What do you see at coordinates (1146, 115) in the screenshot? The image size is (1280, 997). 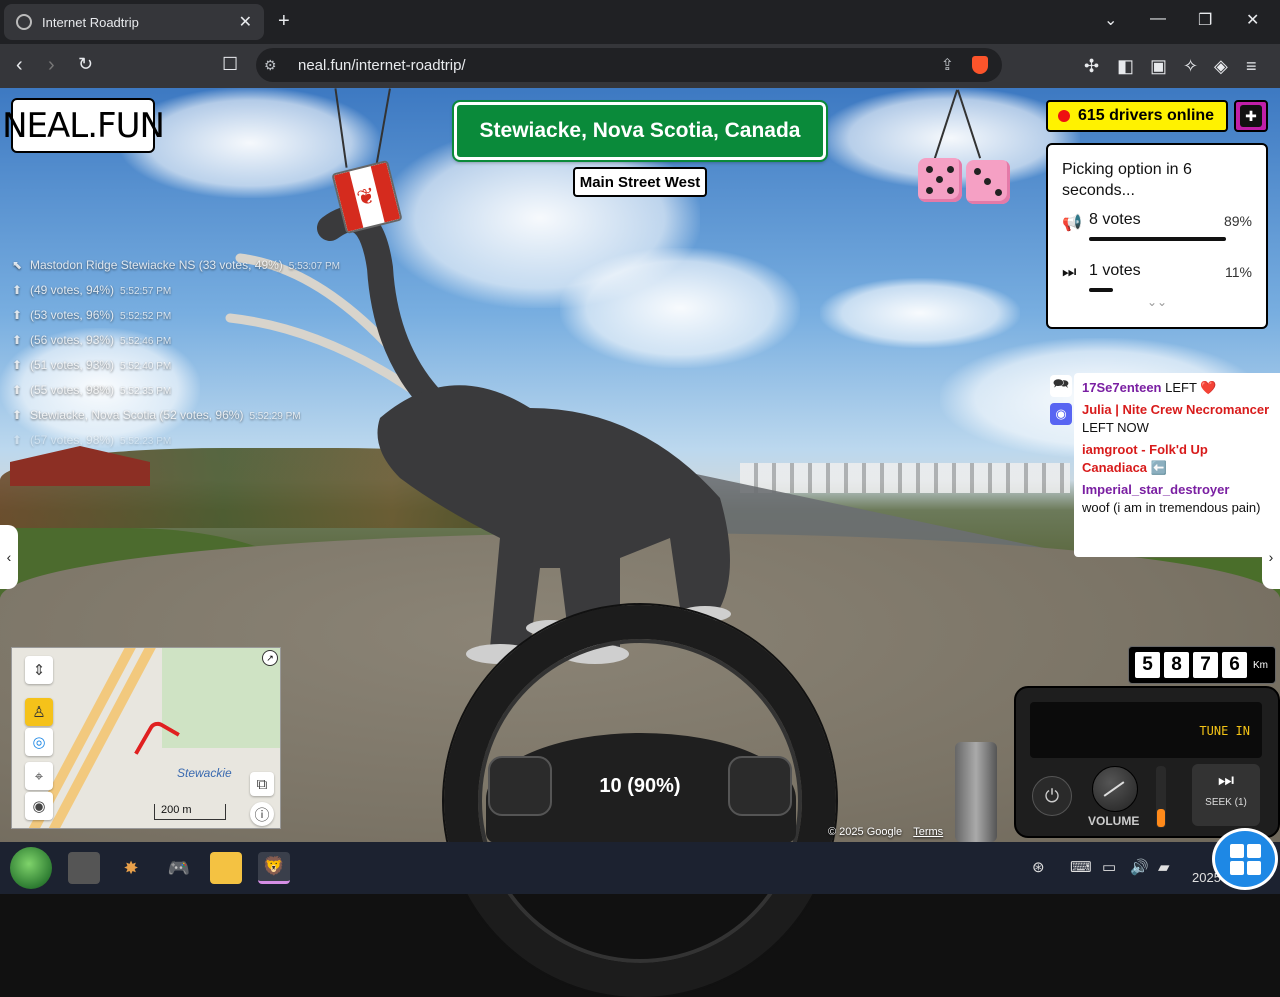 I see `drivers-online-count: 615 drivers online` at bounding box center [1146, 115].